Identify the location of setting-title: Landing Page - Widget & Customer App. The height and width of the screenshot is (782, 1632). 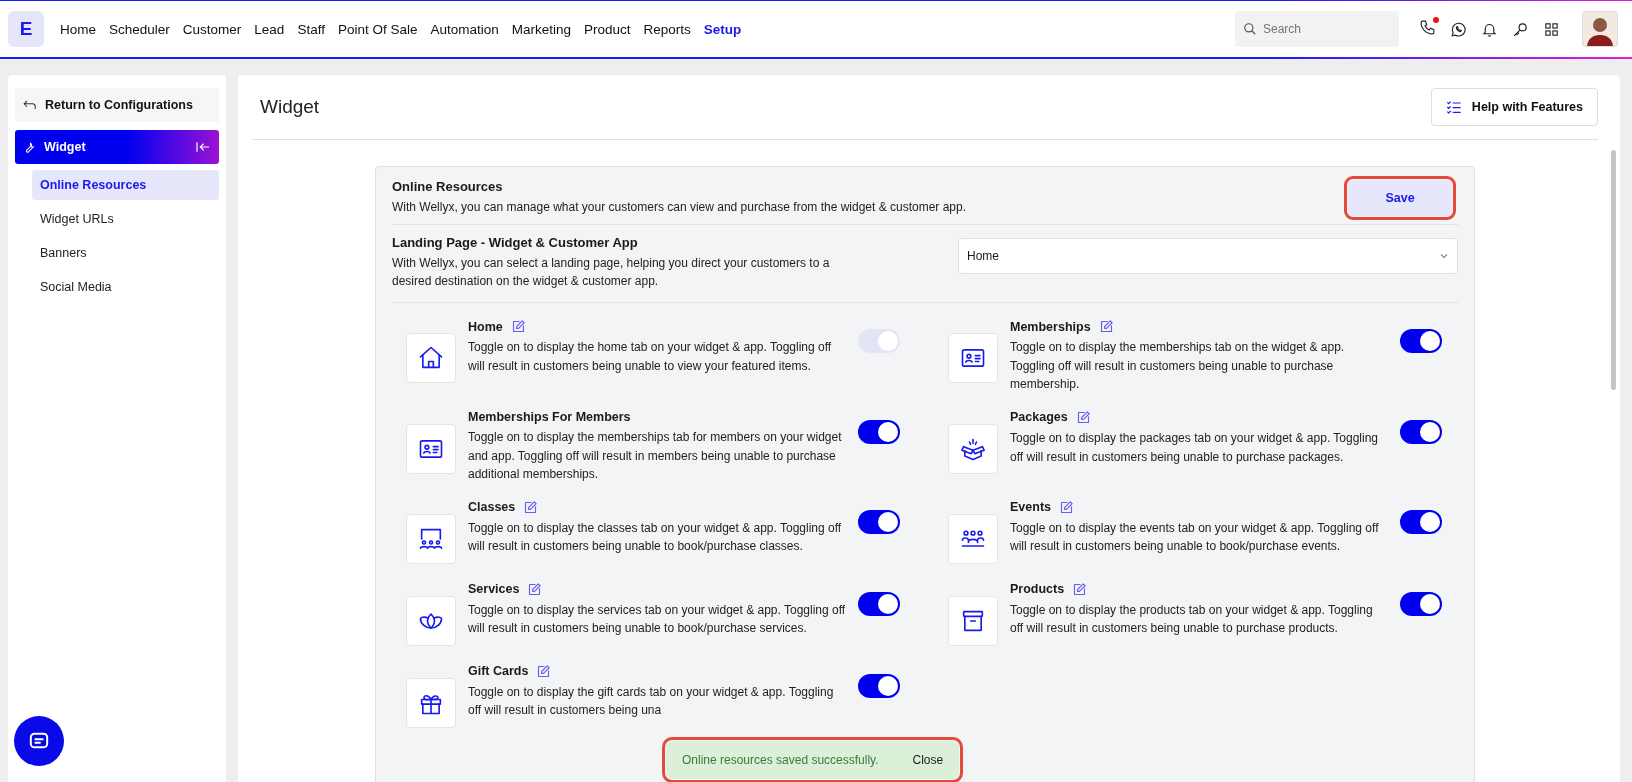
(515, 243).